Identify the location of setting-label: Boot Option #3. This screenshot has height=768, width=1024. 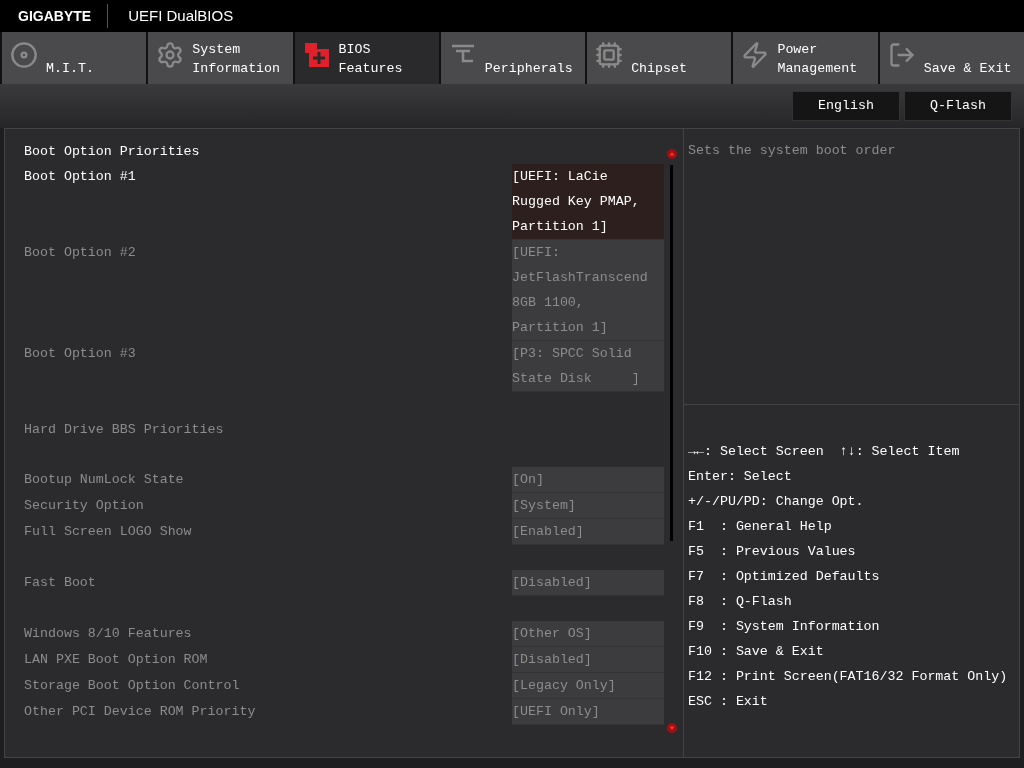
(268, 353).